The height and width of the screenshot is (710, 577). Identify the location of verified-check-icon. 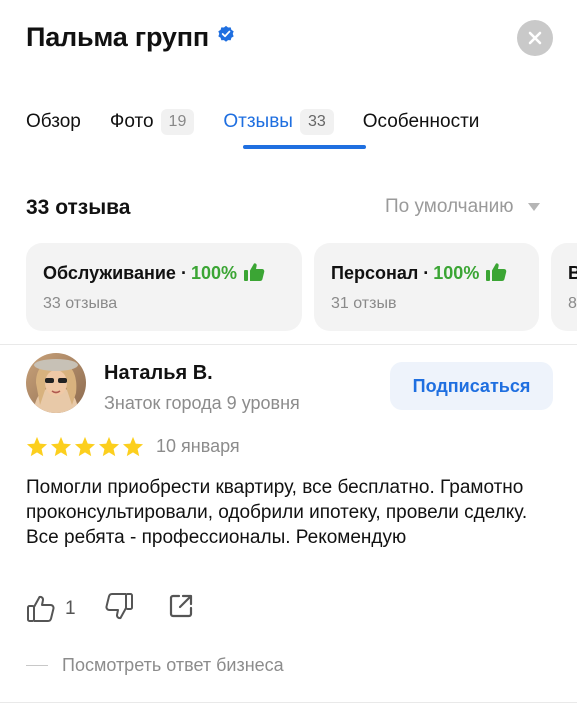
(226, 33).